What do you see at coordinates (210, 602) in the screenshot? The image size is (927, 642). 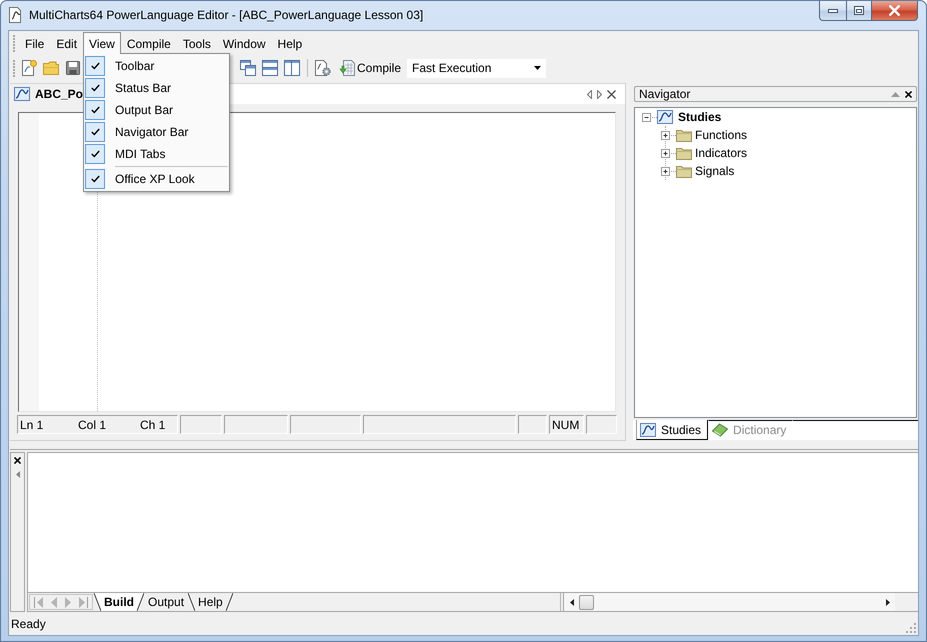 I see `output-tab: Help` at bounding box center [210, 602].